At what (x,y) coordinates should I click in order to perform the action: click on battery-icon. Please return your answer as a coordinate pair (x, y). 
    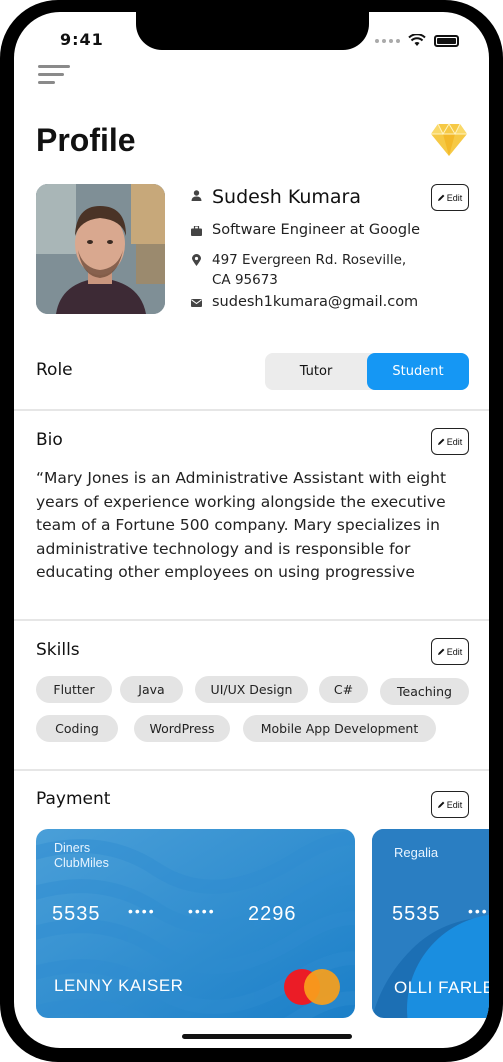
    Looking at the image, I should click on (446, 40).